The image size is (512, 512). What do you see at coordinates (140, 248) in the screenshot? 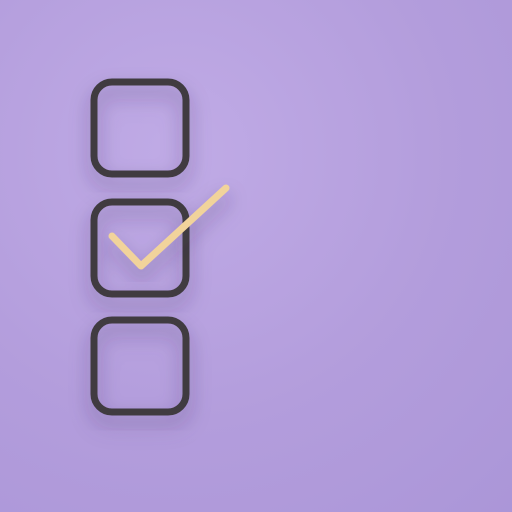
I see `checked-checkbox-icon` at bounding box center [140, 248].